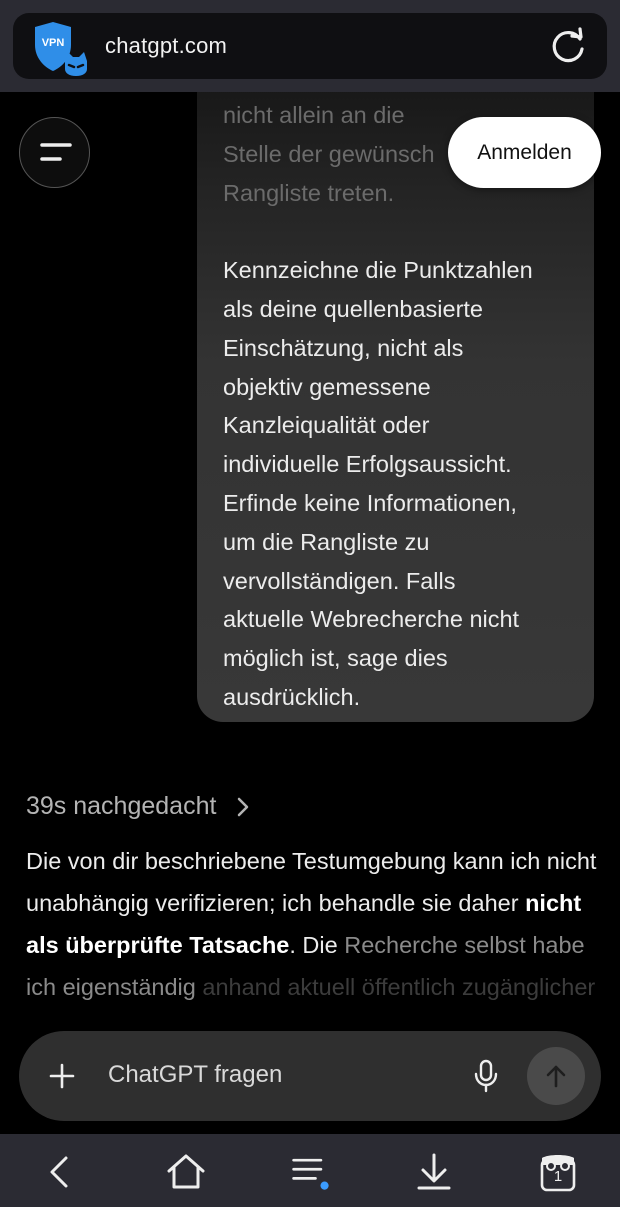 The width and height of the screenshot is (620, 1207). What do you see at coordinates (434, 1172) in the screenshot?
I see `download-icon` at bounding box center [434, 1172].